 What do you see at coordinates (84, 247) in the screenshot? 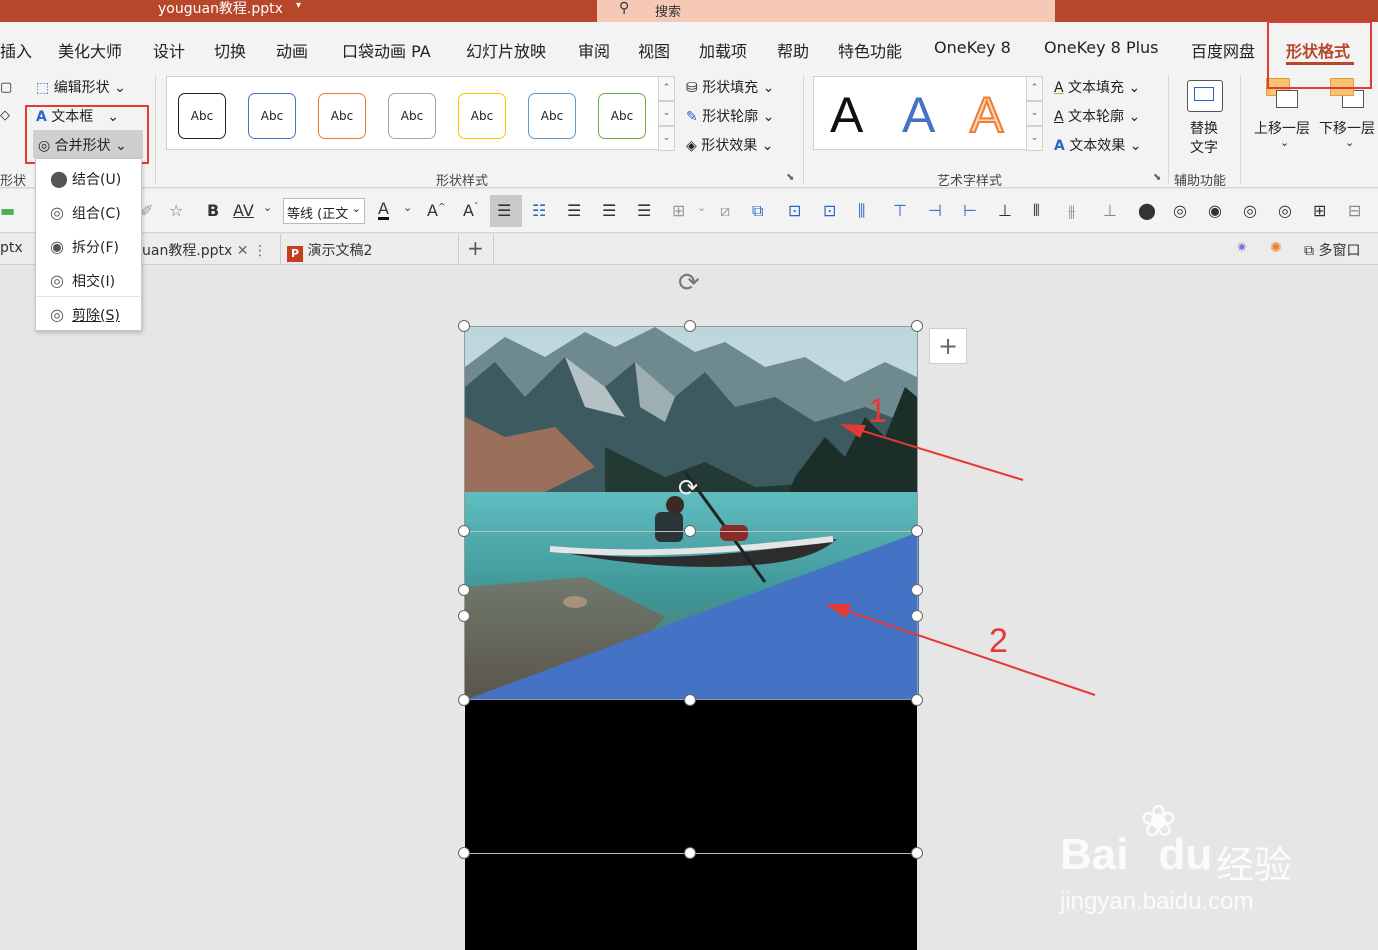
I see `menu-item-fragment: ◉ 拆分(F)` at bounding box center [84, 247].